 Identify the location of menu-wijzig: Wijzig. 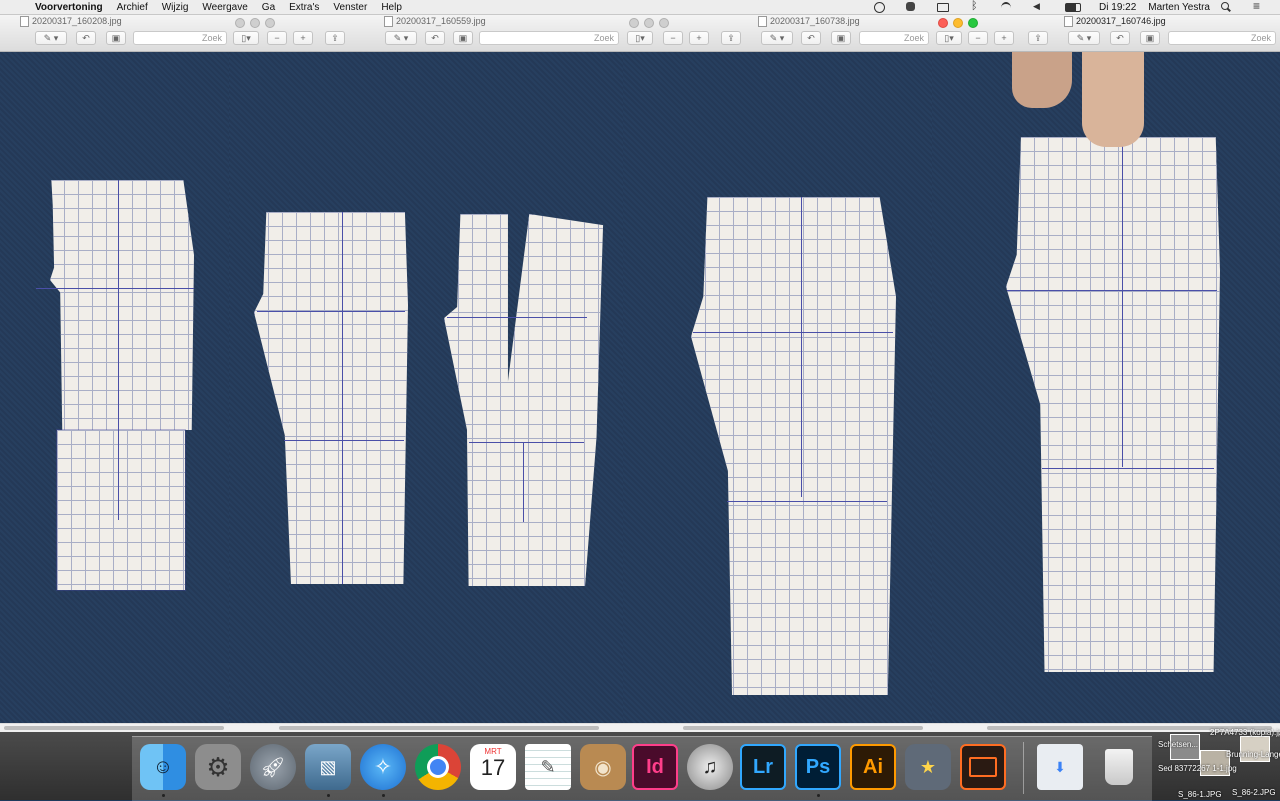
(175, 7).